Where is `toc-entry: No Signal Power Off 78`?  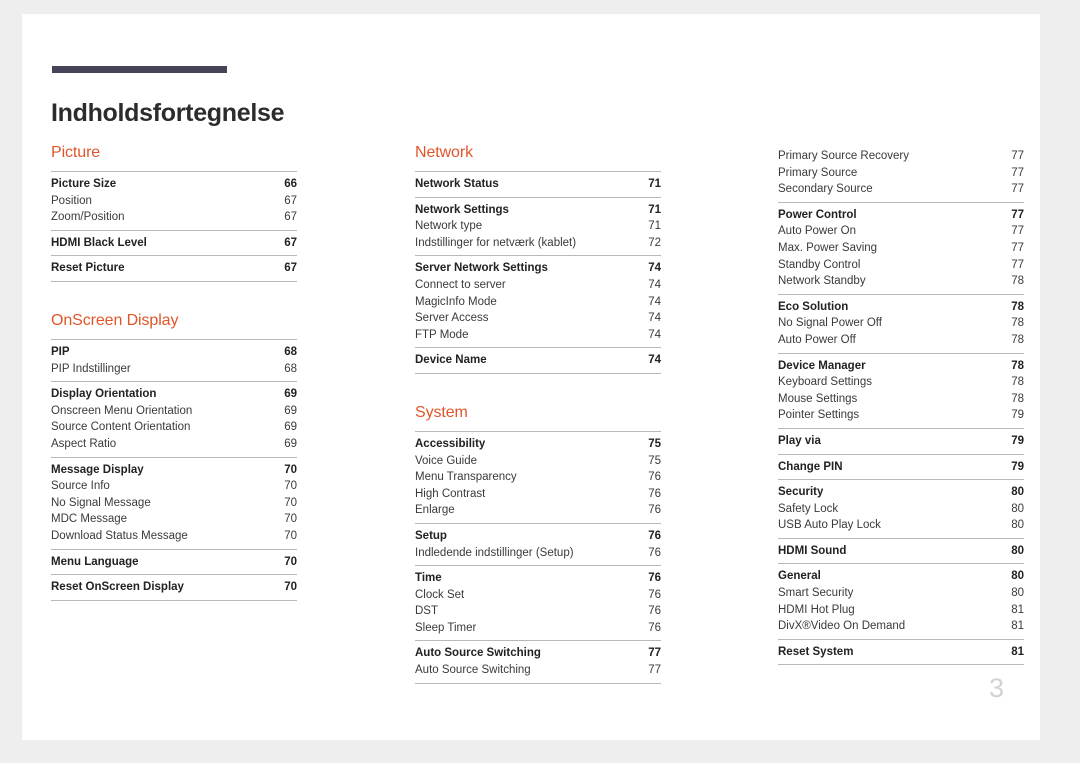 toc-entry: No Signal Power Off 78 is located at coordinates (901, 323).